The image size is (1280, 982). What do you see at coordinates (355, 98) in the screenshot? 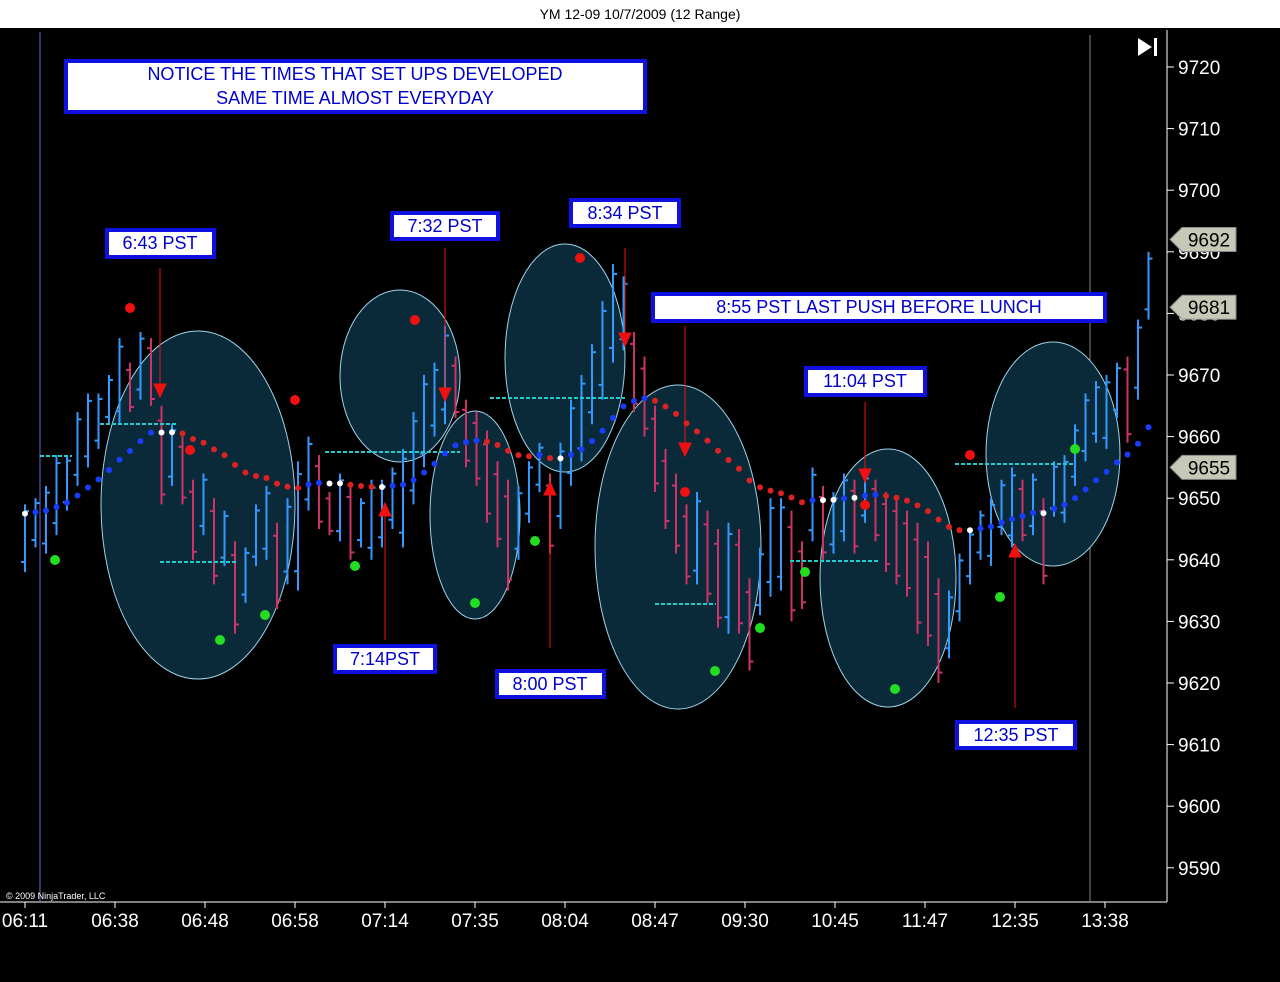
I see `main-note-line2: SAME TIME ALMOST EVERYDAY` at bounding box center [355, 98].